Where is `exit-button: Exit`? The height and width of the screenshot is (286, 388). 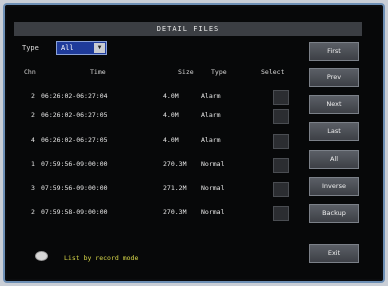
exit-button: Exit is located at coordinates (334, 253).